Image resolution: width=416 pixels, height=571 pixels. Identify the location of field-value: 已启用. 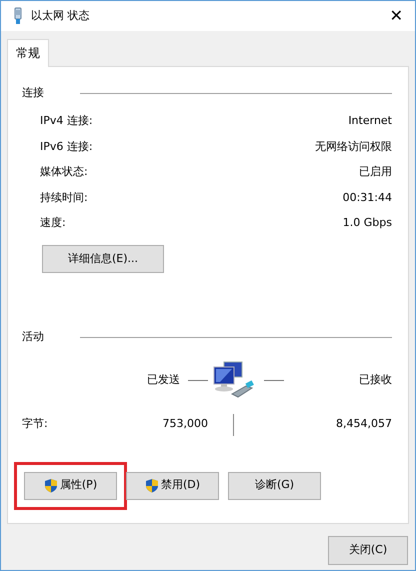
(375, 172).